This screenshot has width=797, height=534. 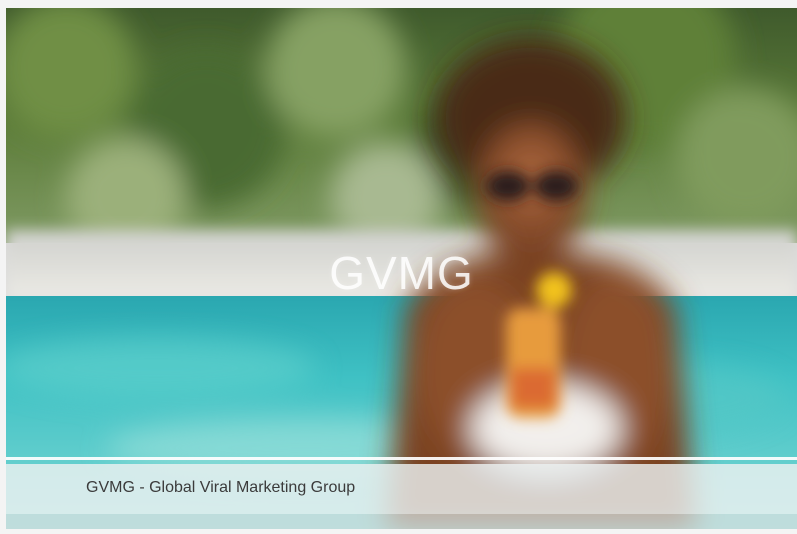 What do you see at coordinates (401, 273) in the screenshot?
I see `overlay-title: GVMG` at bounding box center [401, 273].